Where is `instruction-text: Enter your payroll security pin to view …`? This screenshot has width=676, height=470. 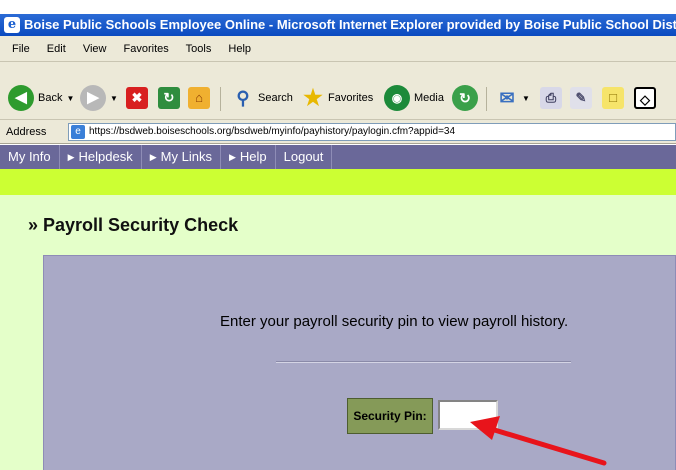 instruction-text: Enter your payroll security pin to view … is located at coordinates (394, 321).